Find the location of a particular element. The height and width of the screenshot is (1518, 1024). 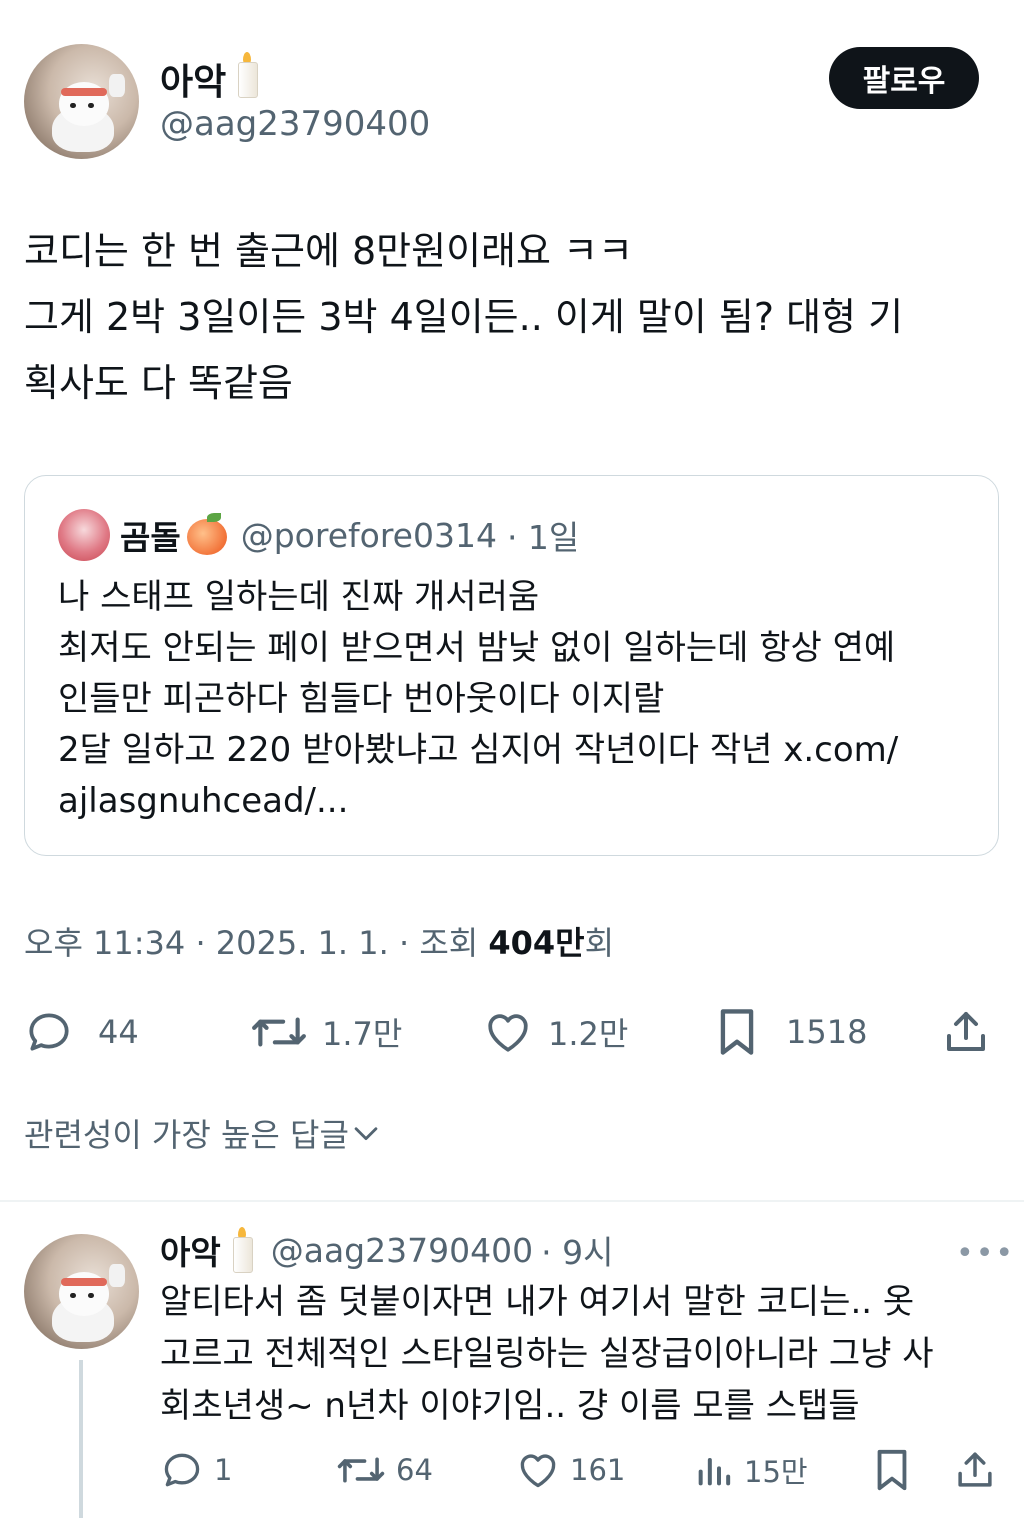

quote-line: 인들만 피곤하다 힘들다 번아웃이다 이지랄 is located at coordinates (361, 699).